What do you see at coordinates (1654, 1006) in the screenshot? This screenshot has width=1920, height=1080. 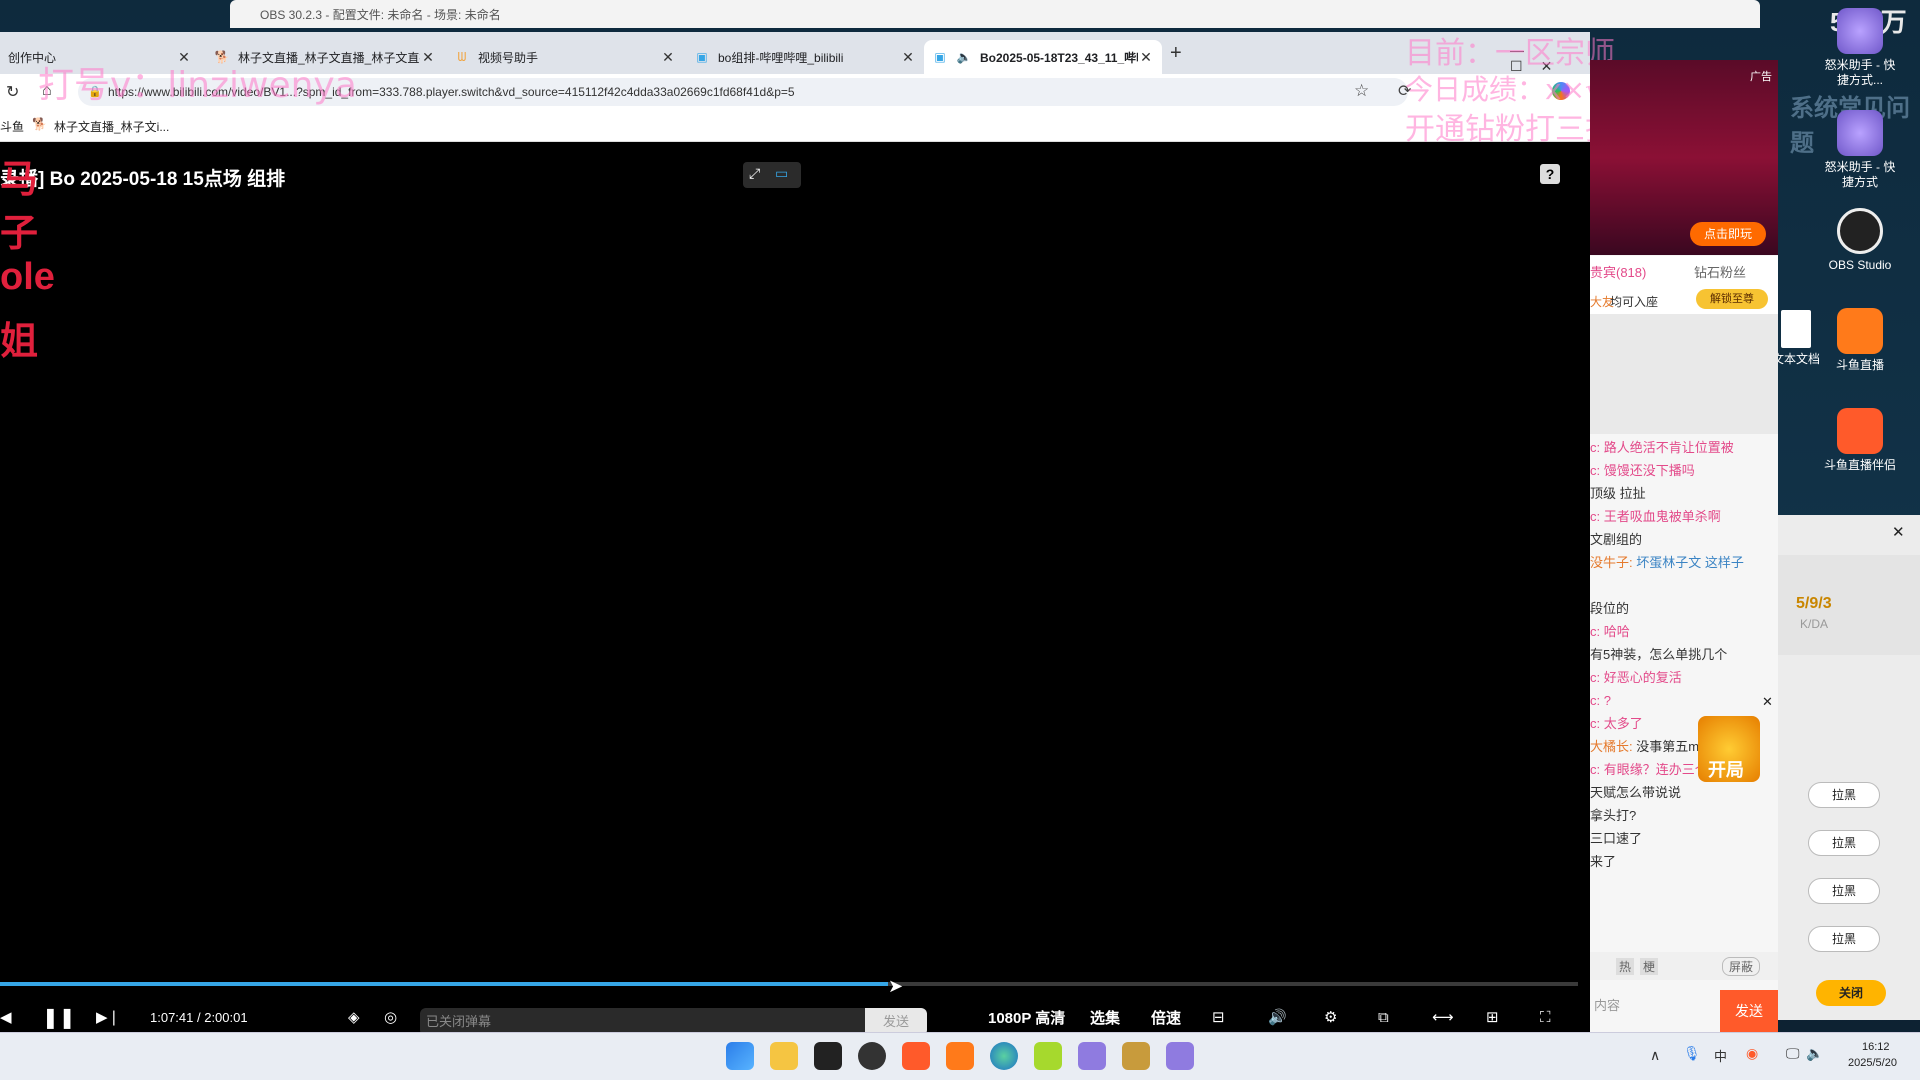 I see `chat-input: 内容` at bounding box center [1654, 1006].